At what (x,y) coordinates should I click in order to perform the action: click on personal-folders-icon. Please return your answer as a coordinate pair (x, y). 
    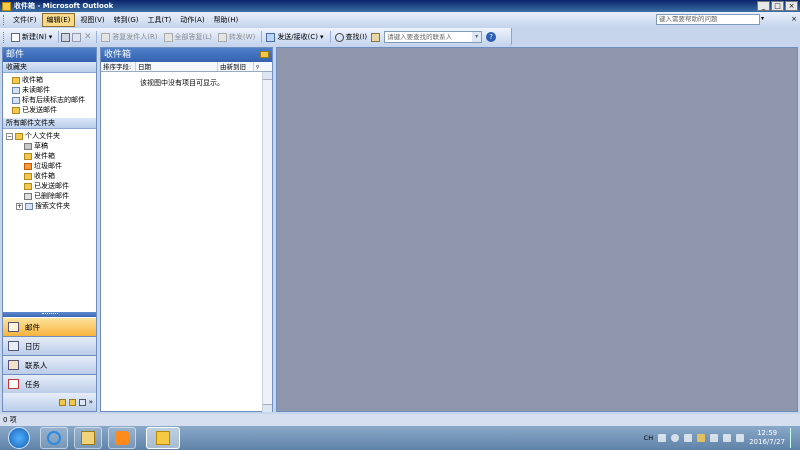
    Looking at the image, I should click on (19, 136).